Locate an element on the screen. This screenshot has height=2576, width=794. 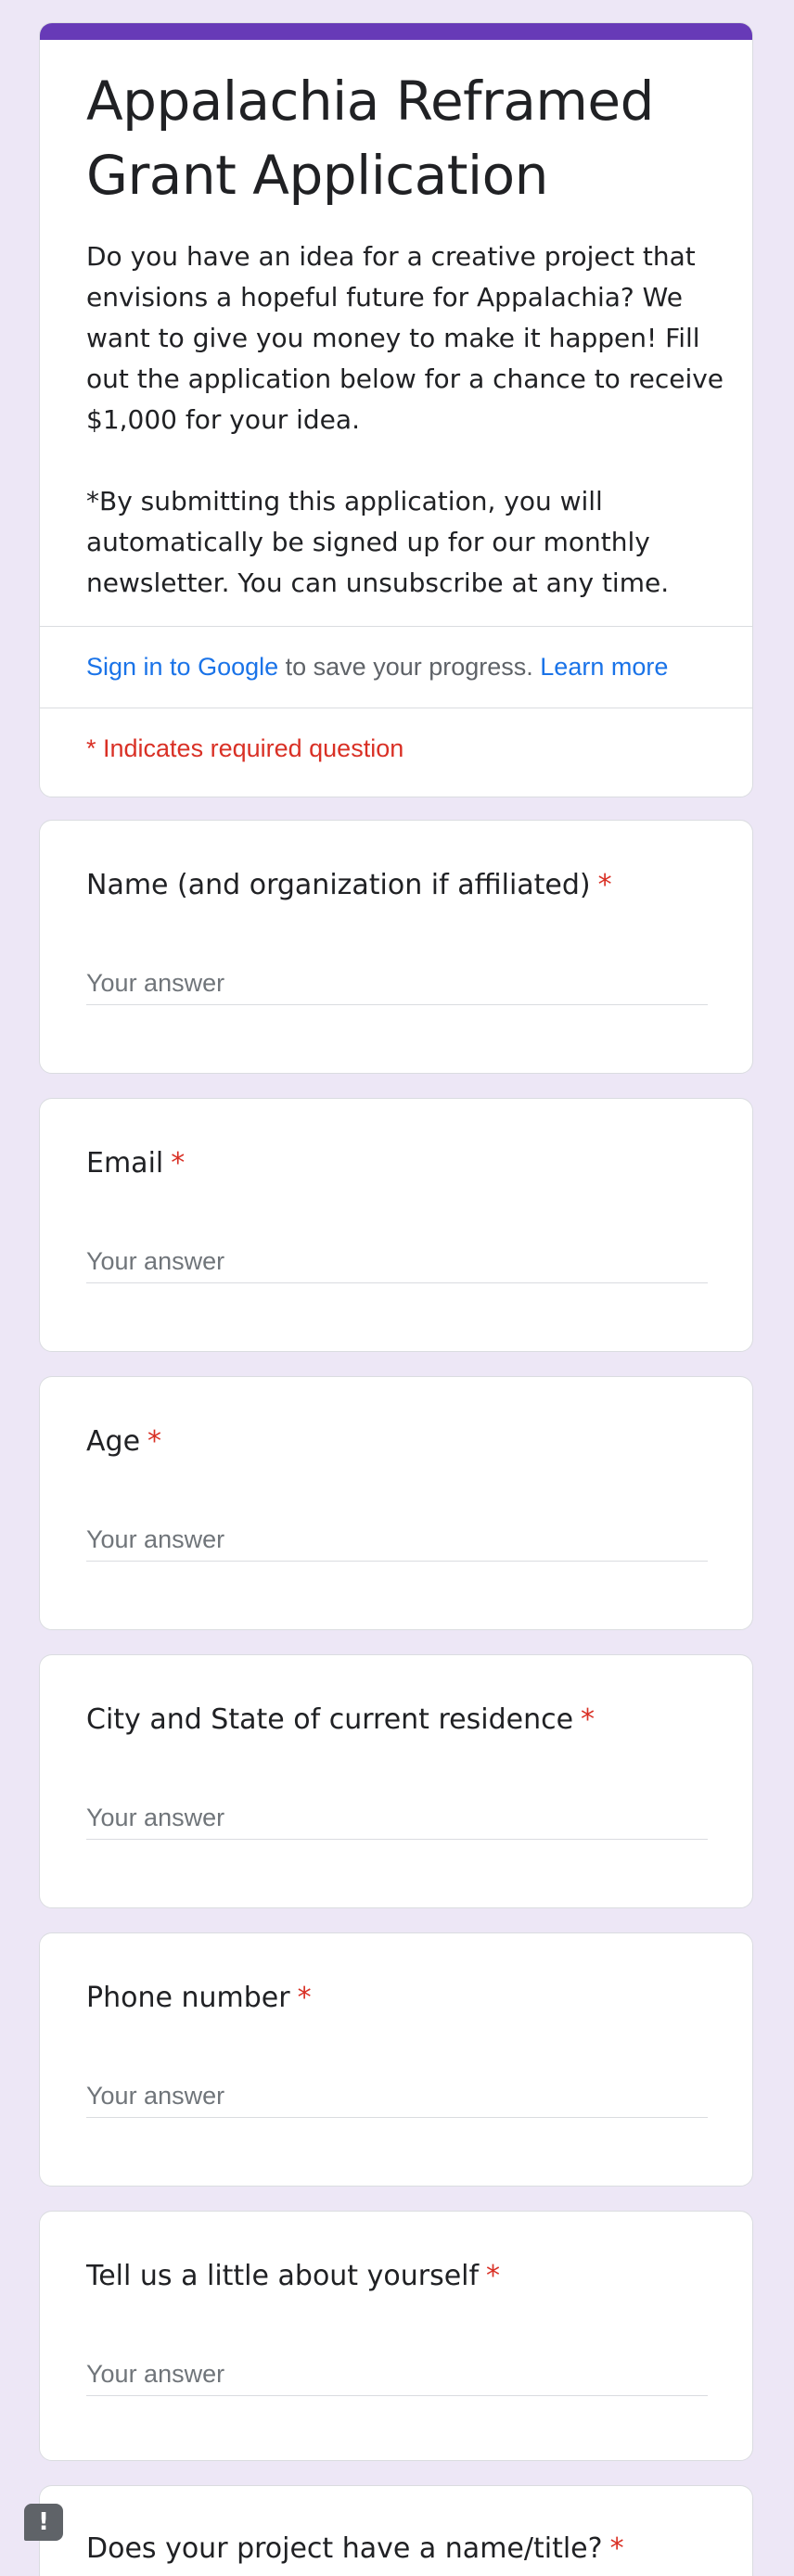
feedback-icon: ! is located at coordinates (43, 2522).